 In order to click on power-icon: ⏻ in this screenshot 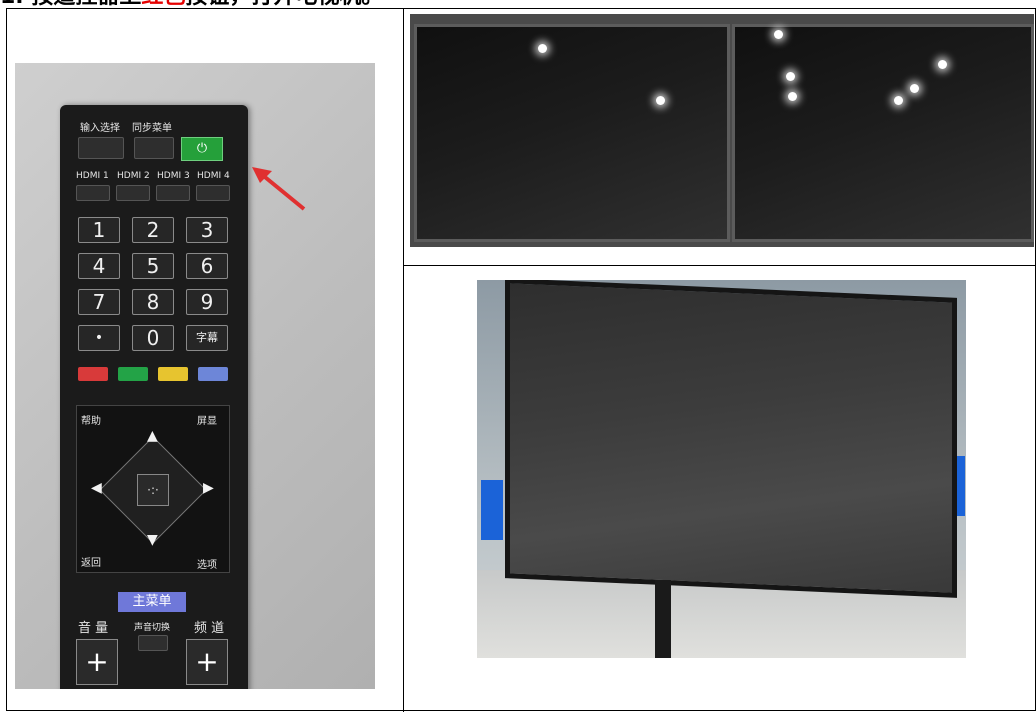, I will do `click(202, 148)`.